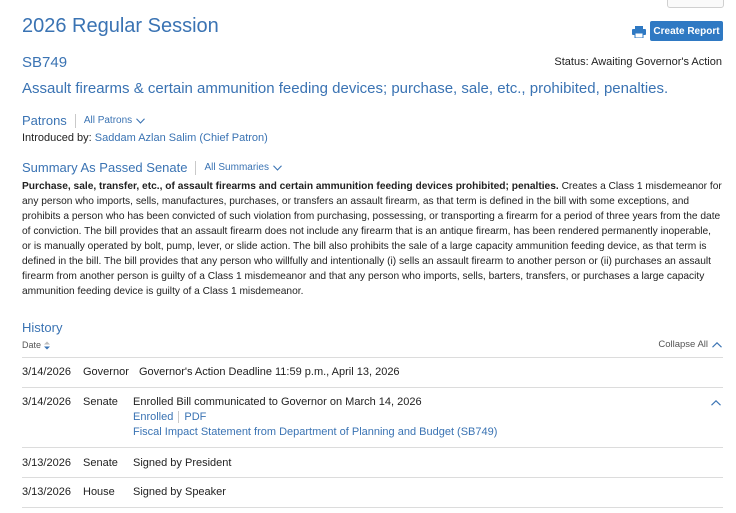 The image size is (736, 513). What do you see at coordinates (120, 26) in the screenshot?
I see `session-title: 2026 Regular Session` at bounding box center [120, 26].